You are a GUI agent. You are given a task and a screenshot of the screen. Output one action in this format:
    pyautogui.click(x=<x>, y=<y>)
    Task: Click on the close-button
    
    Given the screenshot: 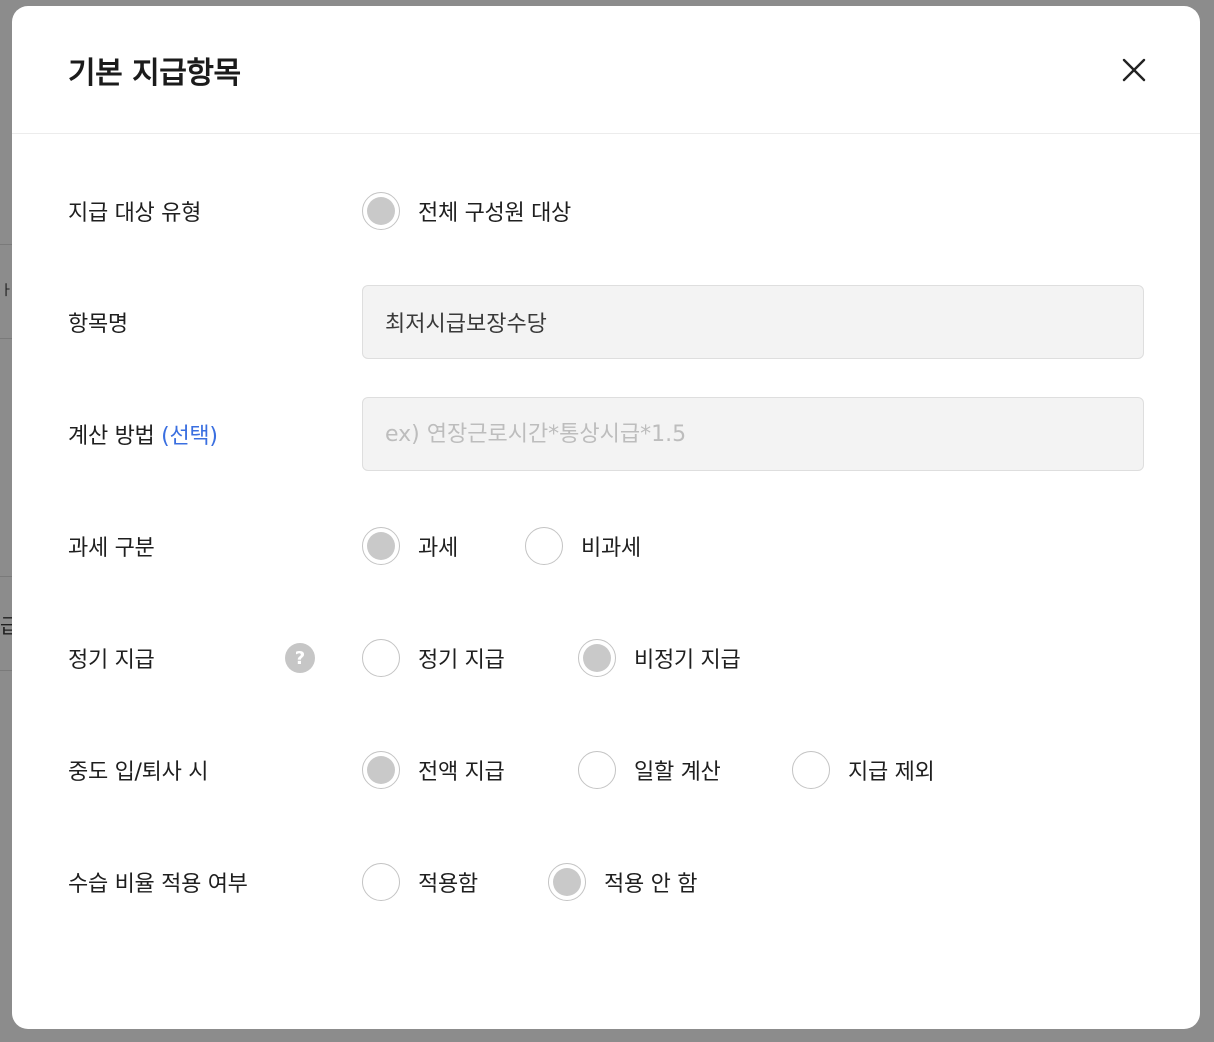 What is the action you would take?
    pyautogui.click(x=1134, y=70)
    